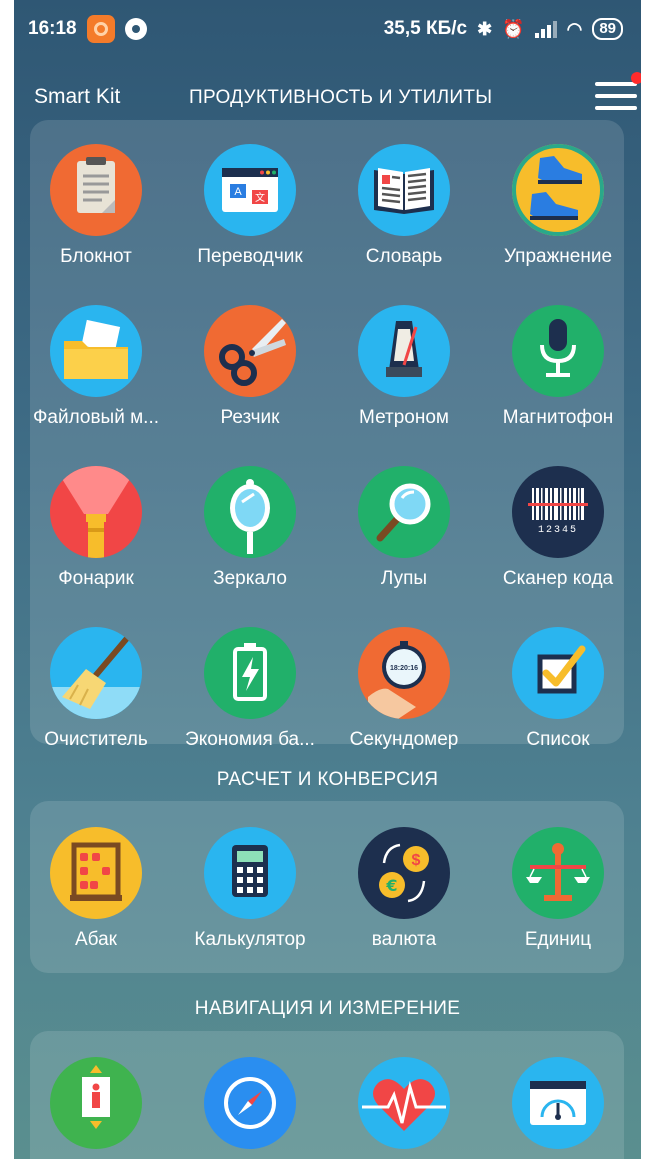  I want to click on signal-icon, so click(545, 29).